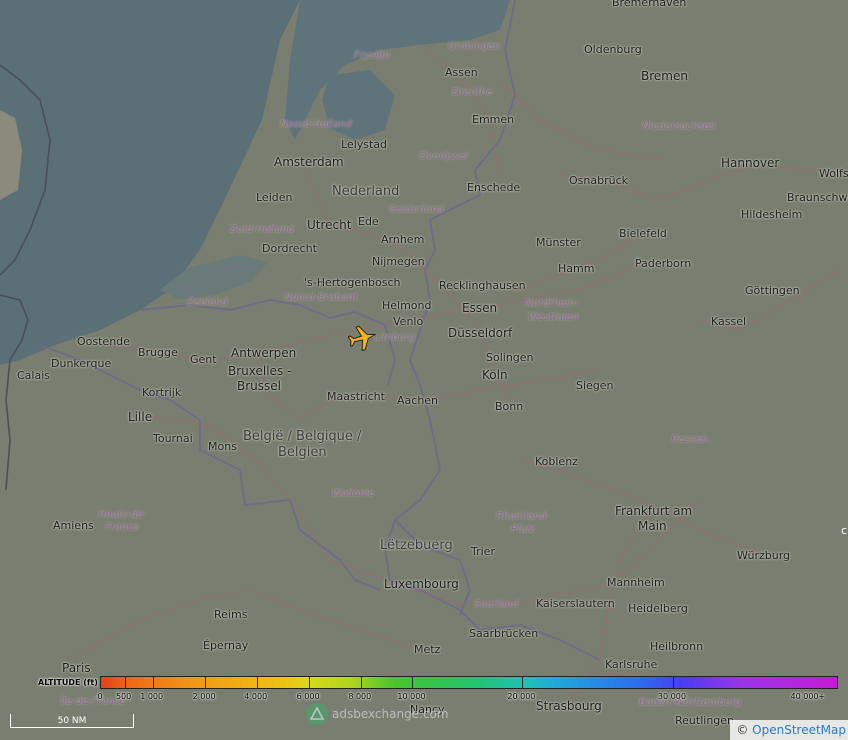 This screenshot has width=848, height=740. What do you see at coordinates (368, 221) in the screenshot?
I see `map-label-ede: Ede` at bounding box center [368, 221].